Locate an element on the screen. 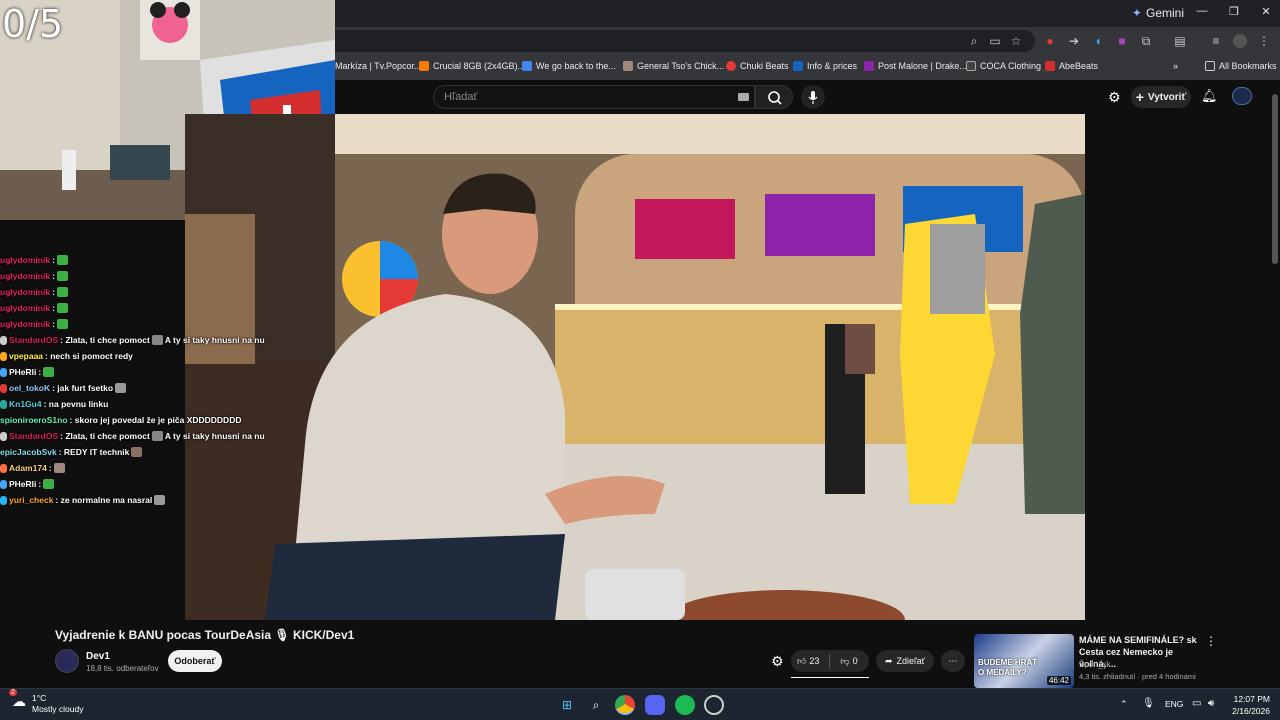  recommended-menu-icon: ⋮ is located at coordinates (1211, 641).